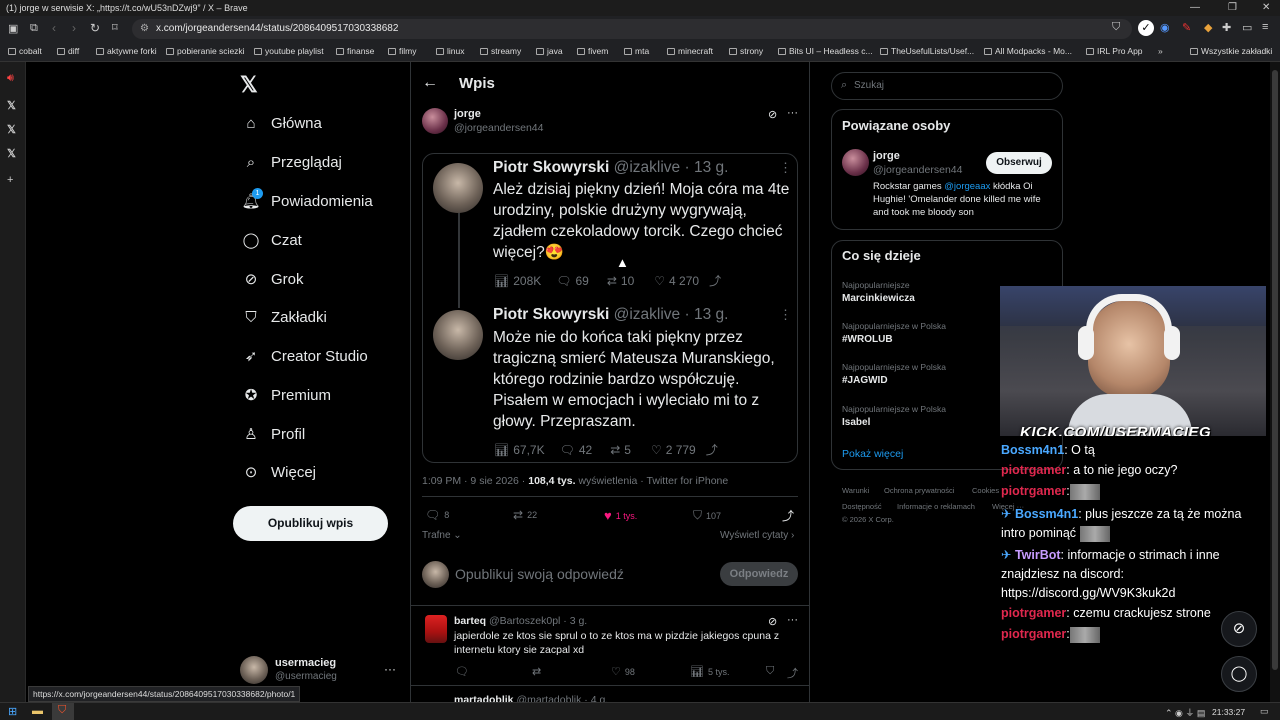  What do you see at coordinates (34, 28) in the screenshot?
I see `tabs-icon: ⧉` at bounding box center [34, 28].